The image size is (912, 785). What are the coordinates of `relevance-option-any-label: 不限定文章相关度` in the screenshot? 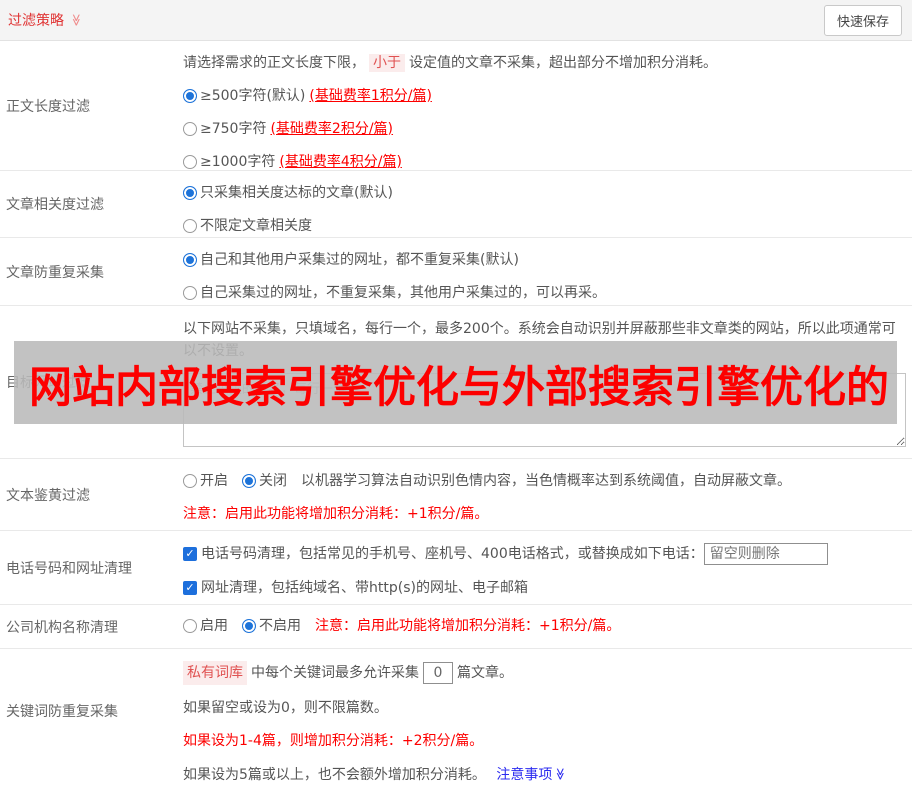 It's located at (256, 226).